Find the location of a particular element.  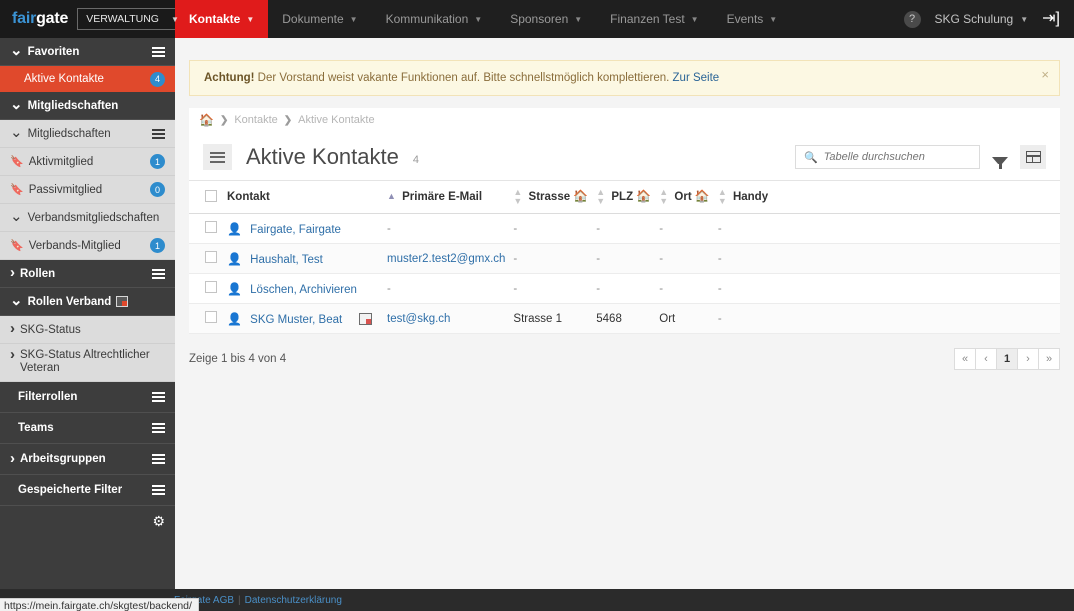

page-title: Aktive Kontakte is located at coordinates (322, 156).